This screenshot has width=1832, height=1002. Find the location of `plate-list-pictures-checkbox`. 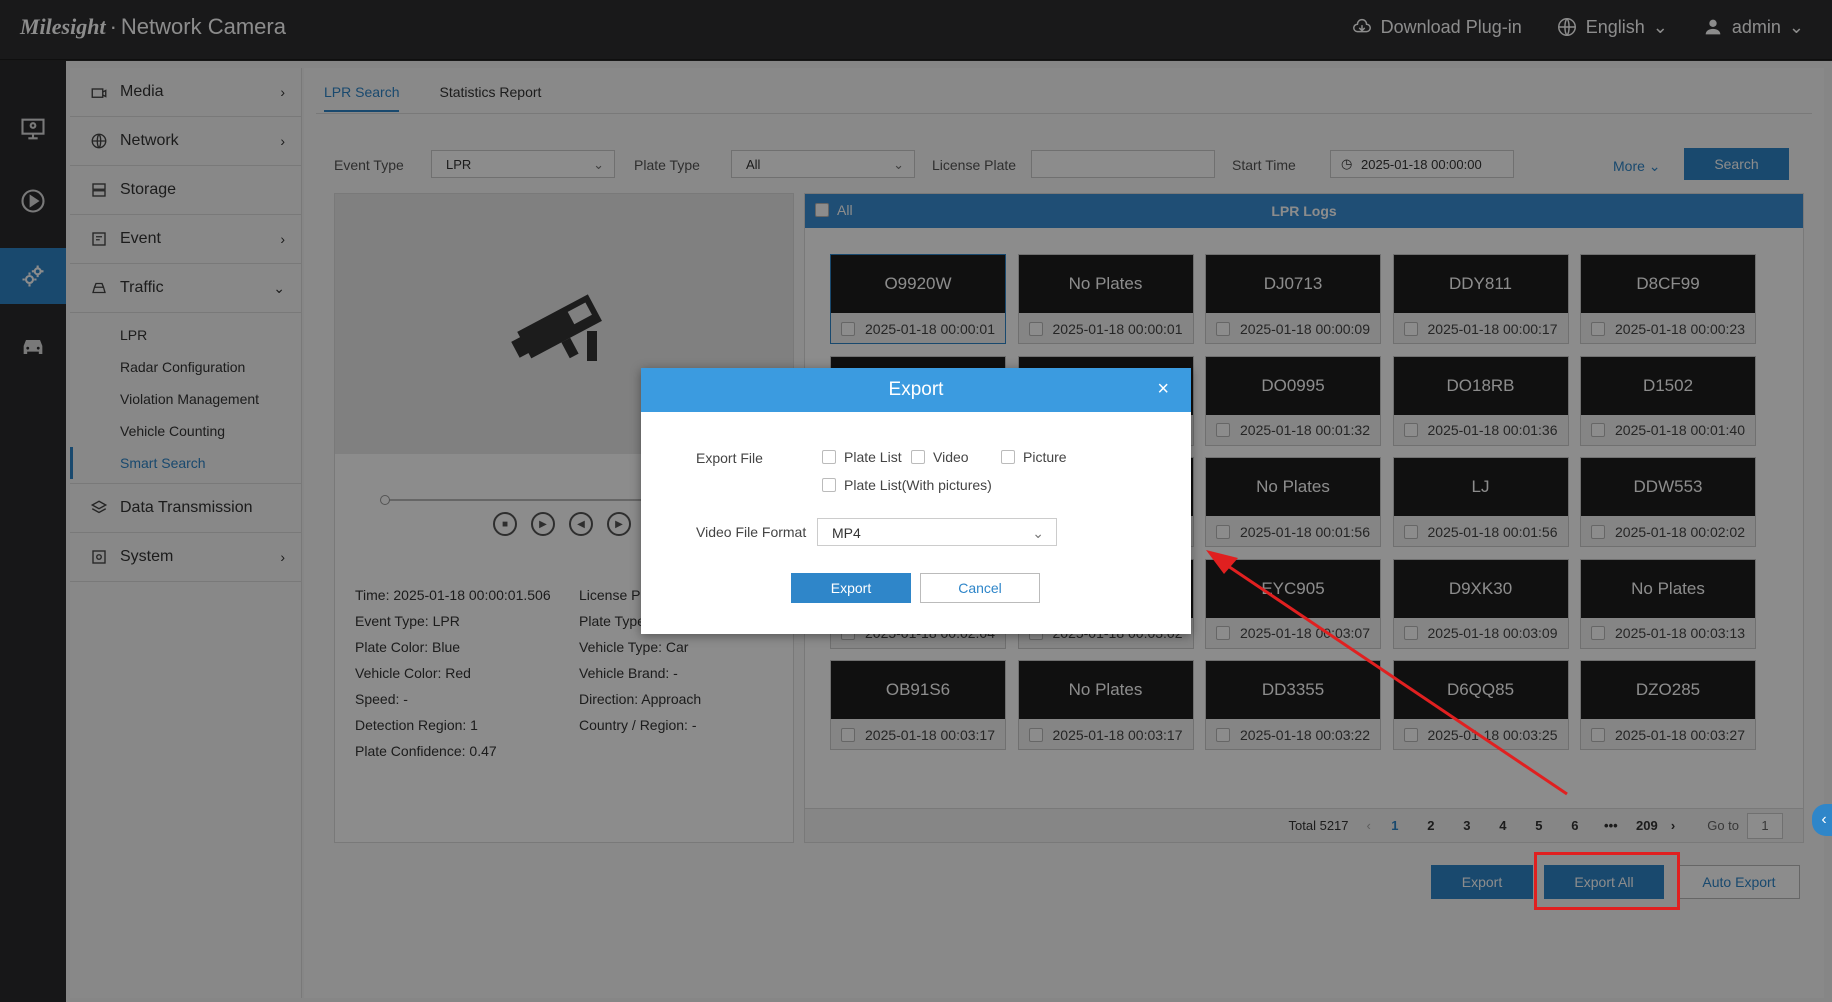

plate-list-pictures-checkbox is located at coordinates (829, 485).